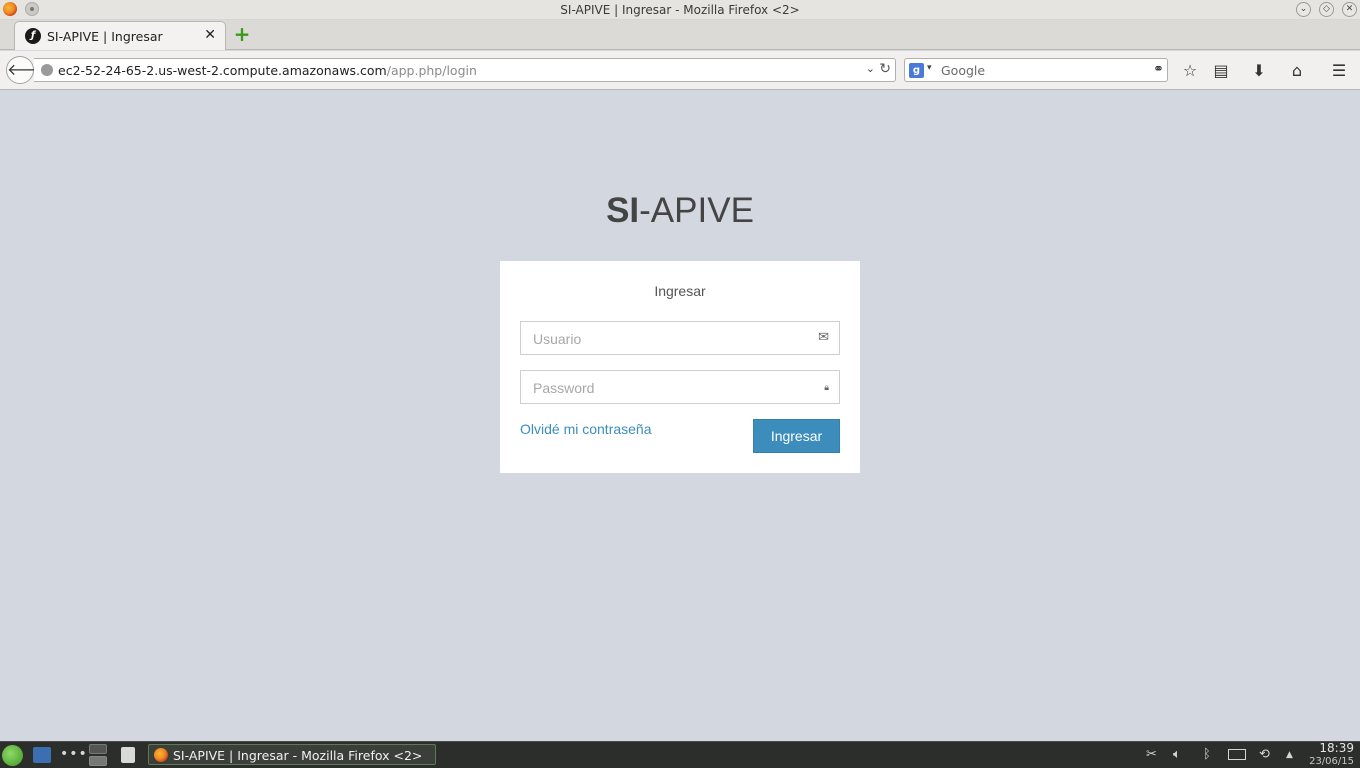 The image size is (1360, 768). What do you see at coordinates (28, 70) in the screenshot?
I see `back-arrow-icon: 🡐` at bounding box center [28, 70].